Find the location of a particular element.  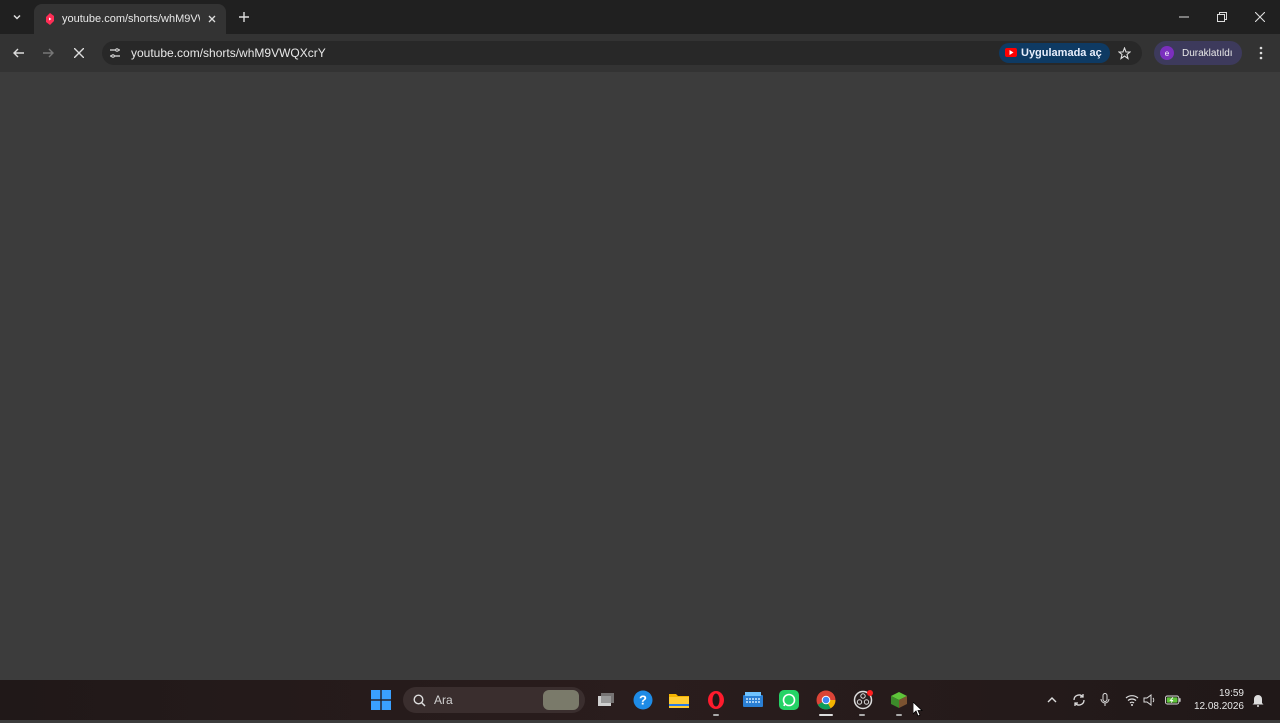

minimize-button is located at coordinates (1184, 17).